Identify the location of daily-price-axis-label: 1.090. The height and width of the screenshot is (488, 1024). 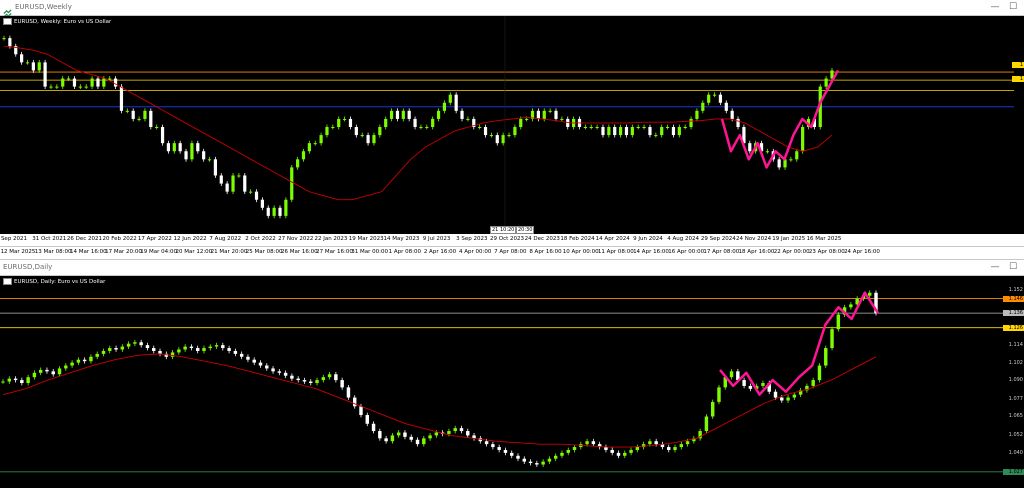
(1015, 380).